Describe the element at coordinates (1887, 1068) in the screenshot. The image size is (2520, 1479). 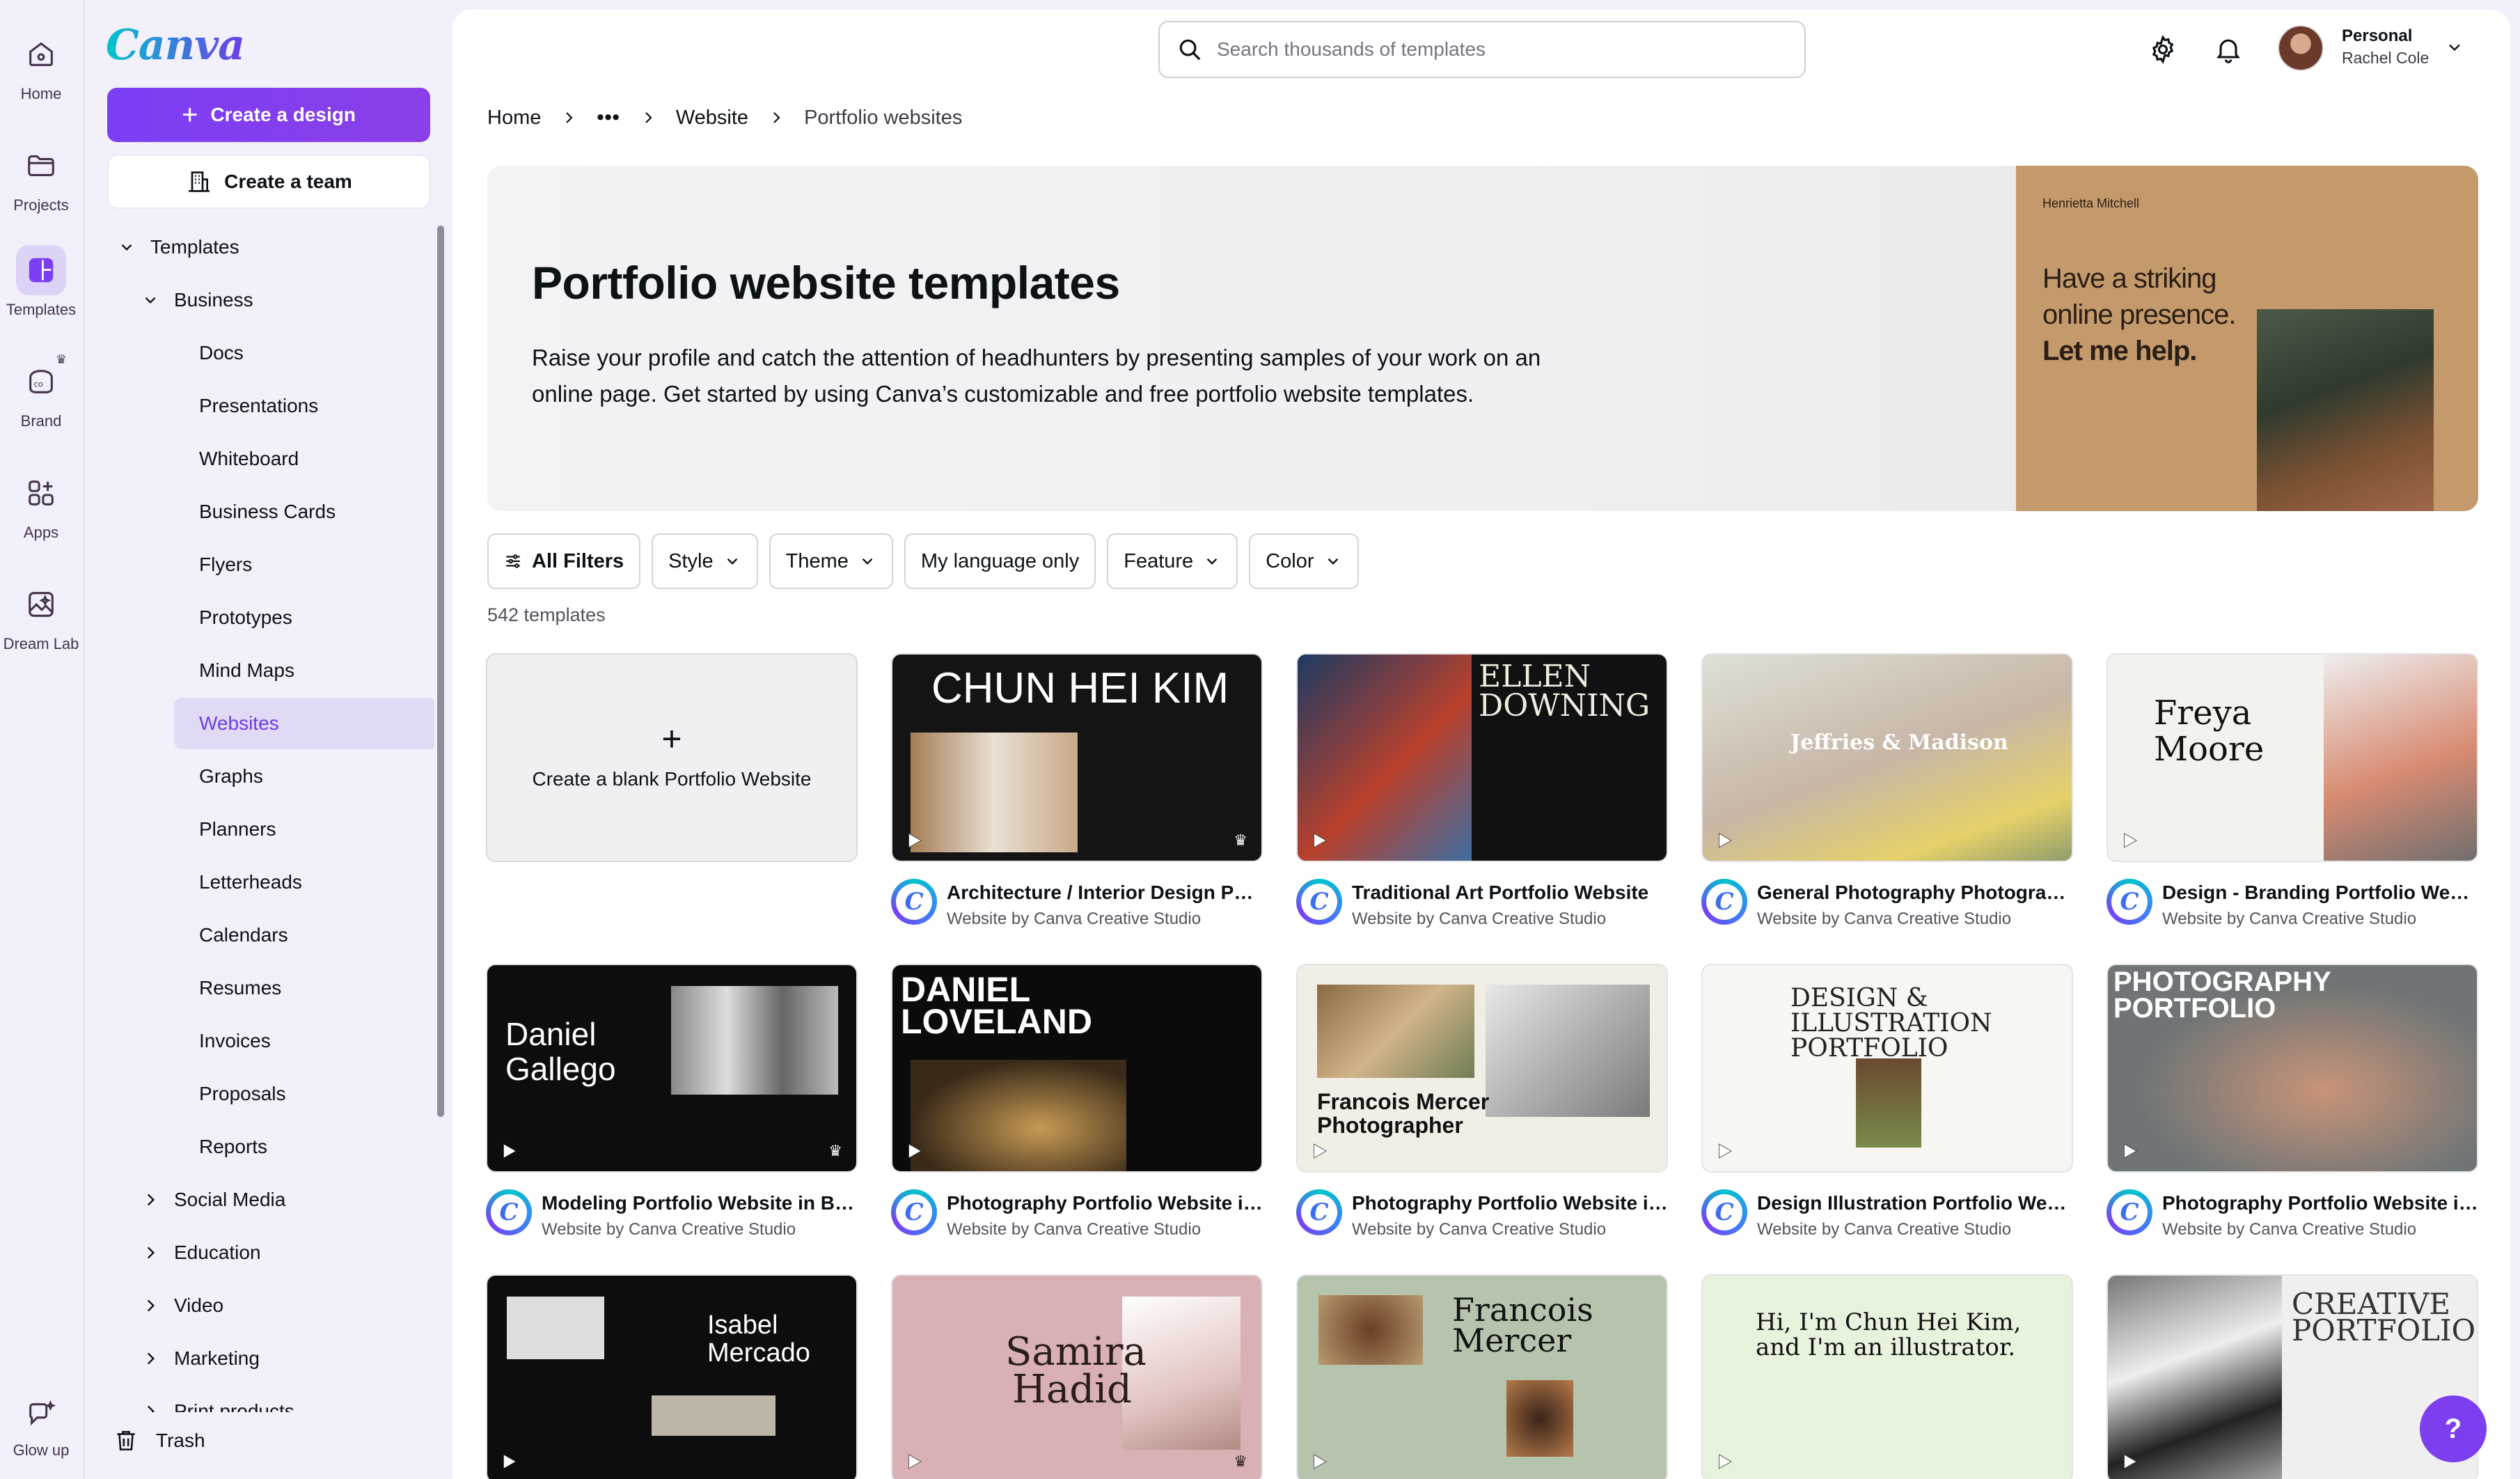
I see `template-thumbnail: DESIGN & ILLUSTRATION PORTFOLIO` at that location.